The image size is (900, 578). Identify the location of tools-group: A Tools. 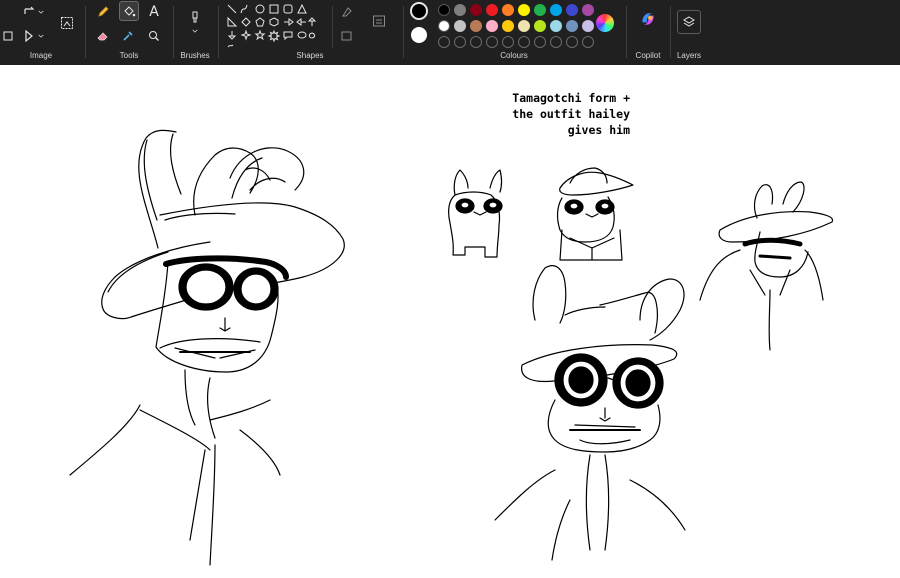
(129, 32).